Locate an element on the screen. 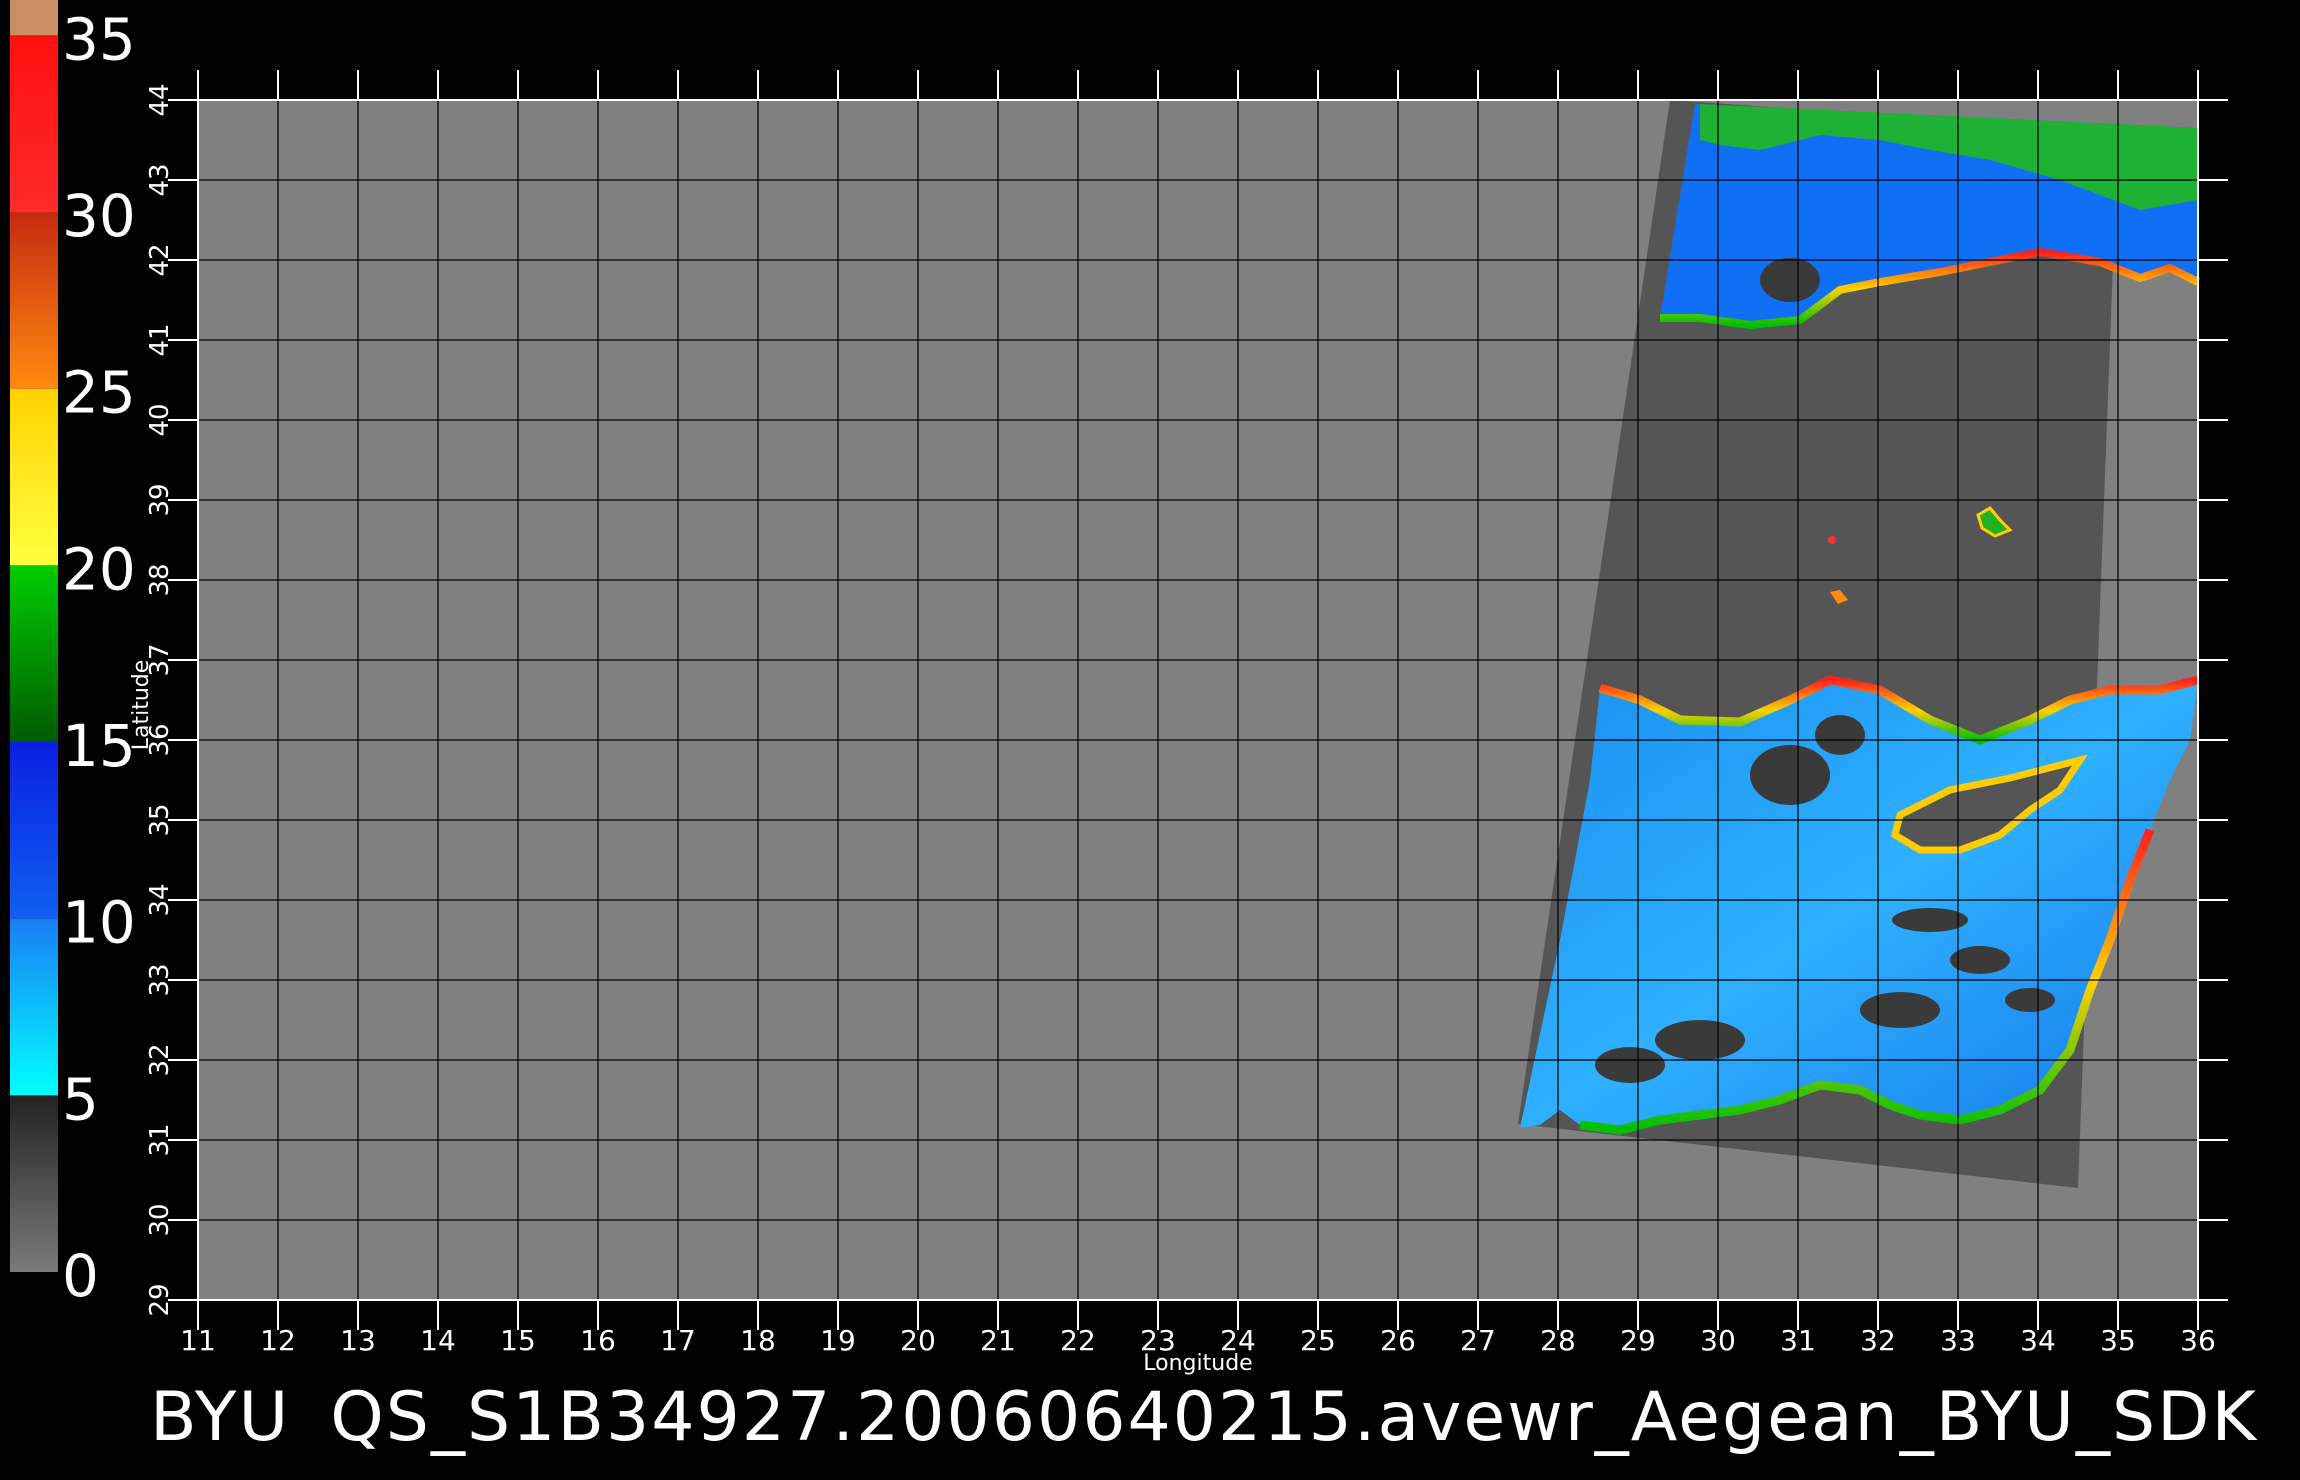 The image size is (2300, 1480). colorbar-label-20: 20 is located at coordinates (99, 569).